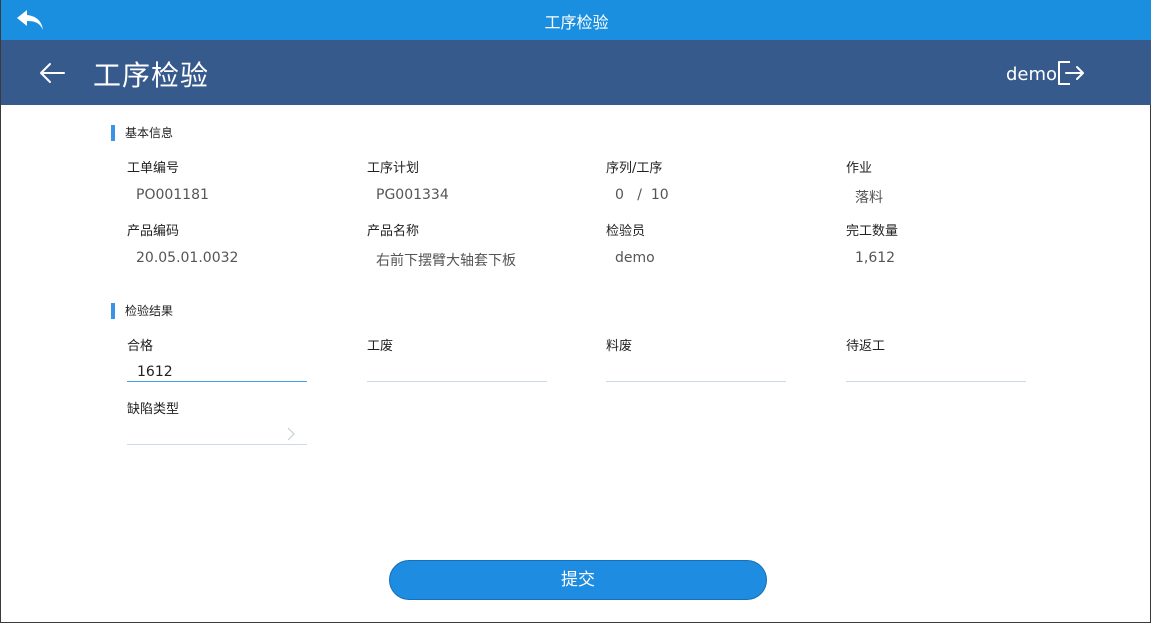  What do you see at coordinates (393, 168) in the screenshot?
I see `label-process-plan: 工序计划` at bounding box center [393, 168].